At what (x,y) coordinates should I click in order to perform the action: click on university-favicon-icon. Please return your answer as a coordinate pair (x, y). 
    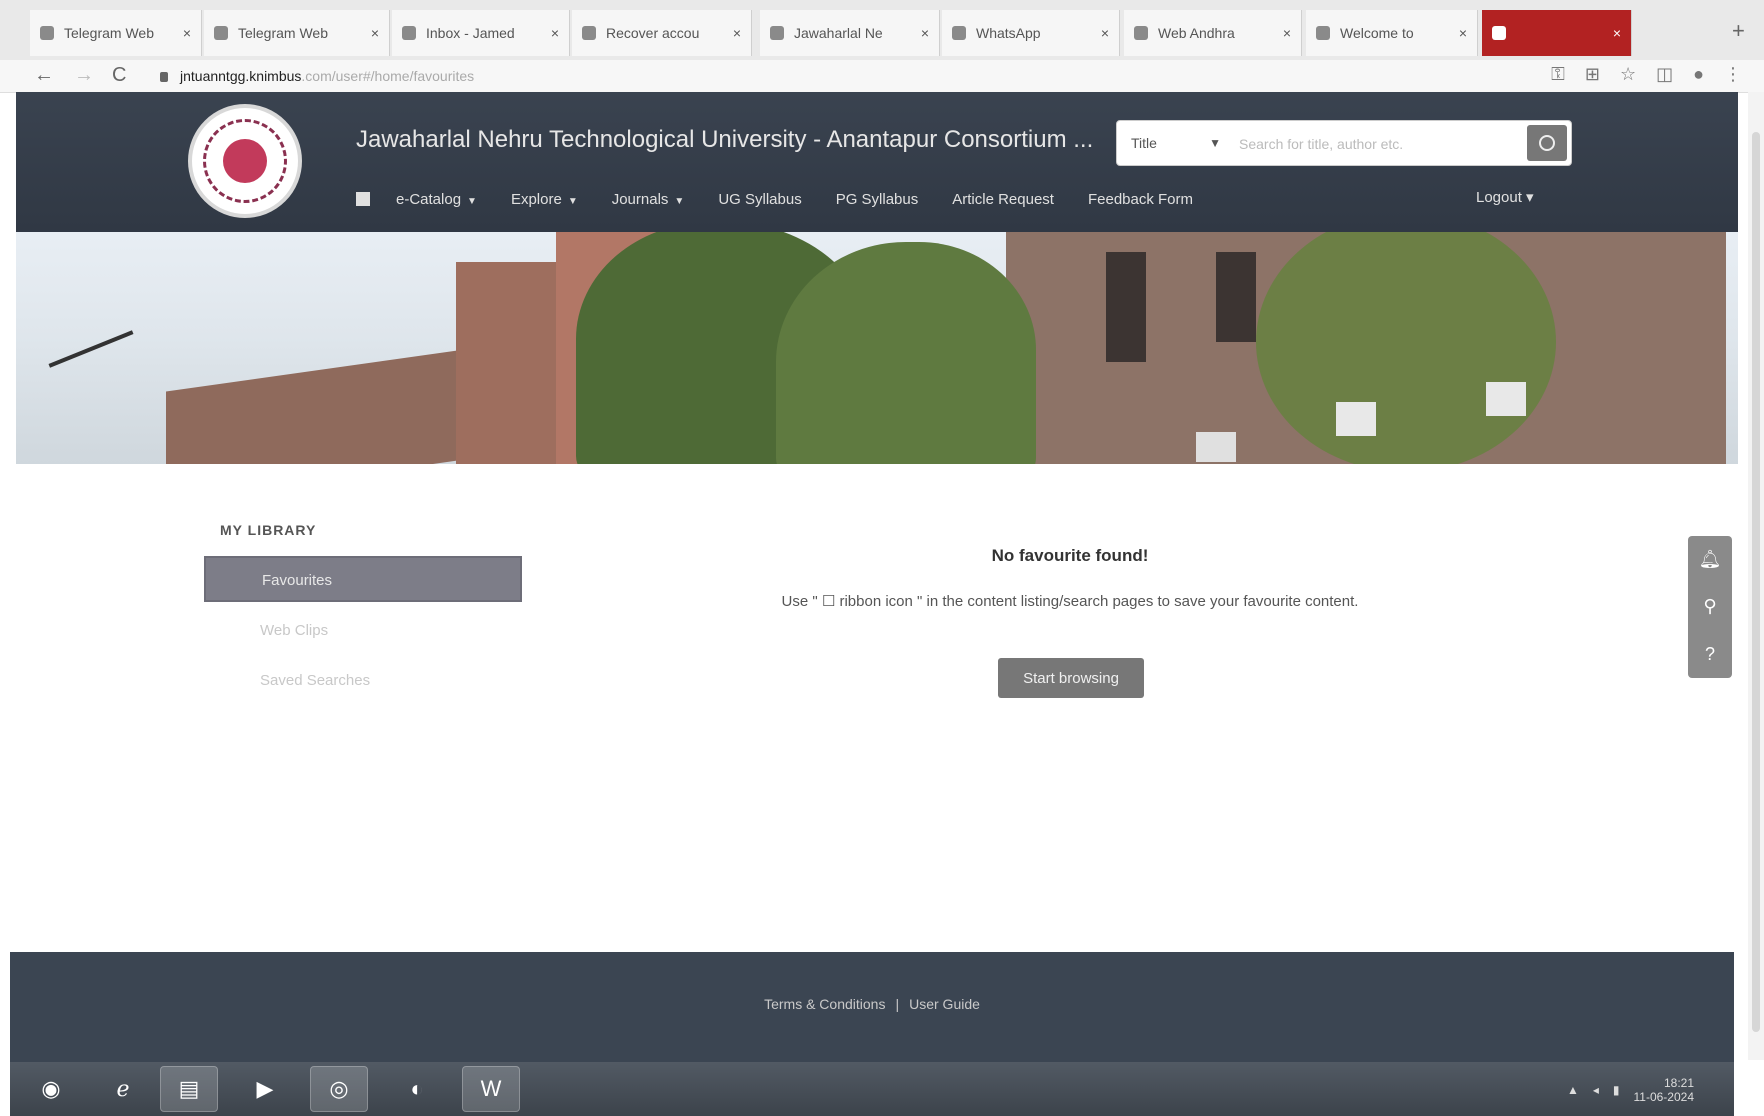
    Looking at the image, I should click on (777, 33).